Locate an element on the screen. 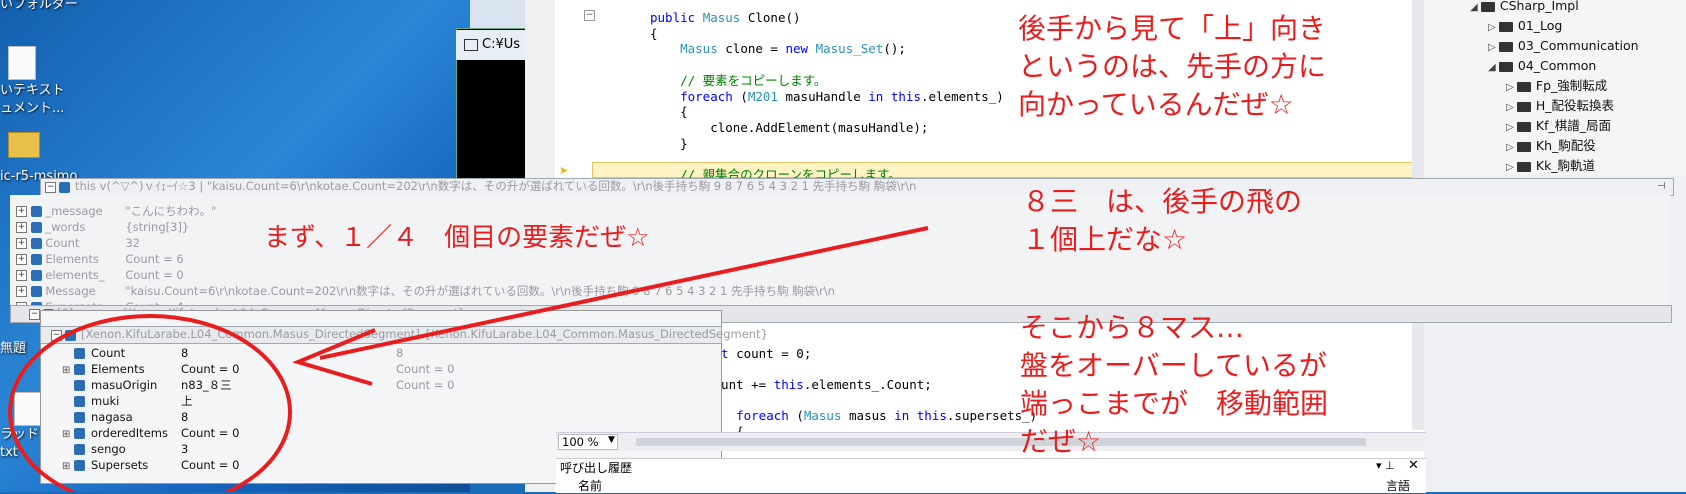  annotation-left: まず、１／４ 個目の要素だぜ☆ is located at coordinates (457, 238).